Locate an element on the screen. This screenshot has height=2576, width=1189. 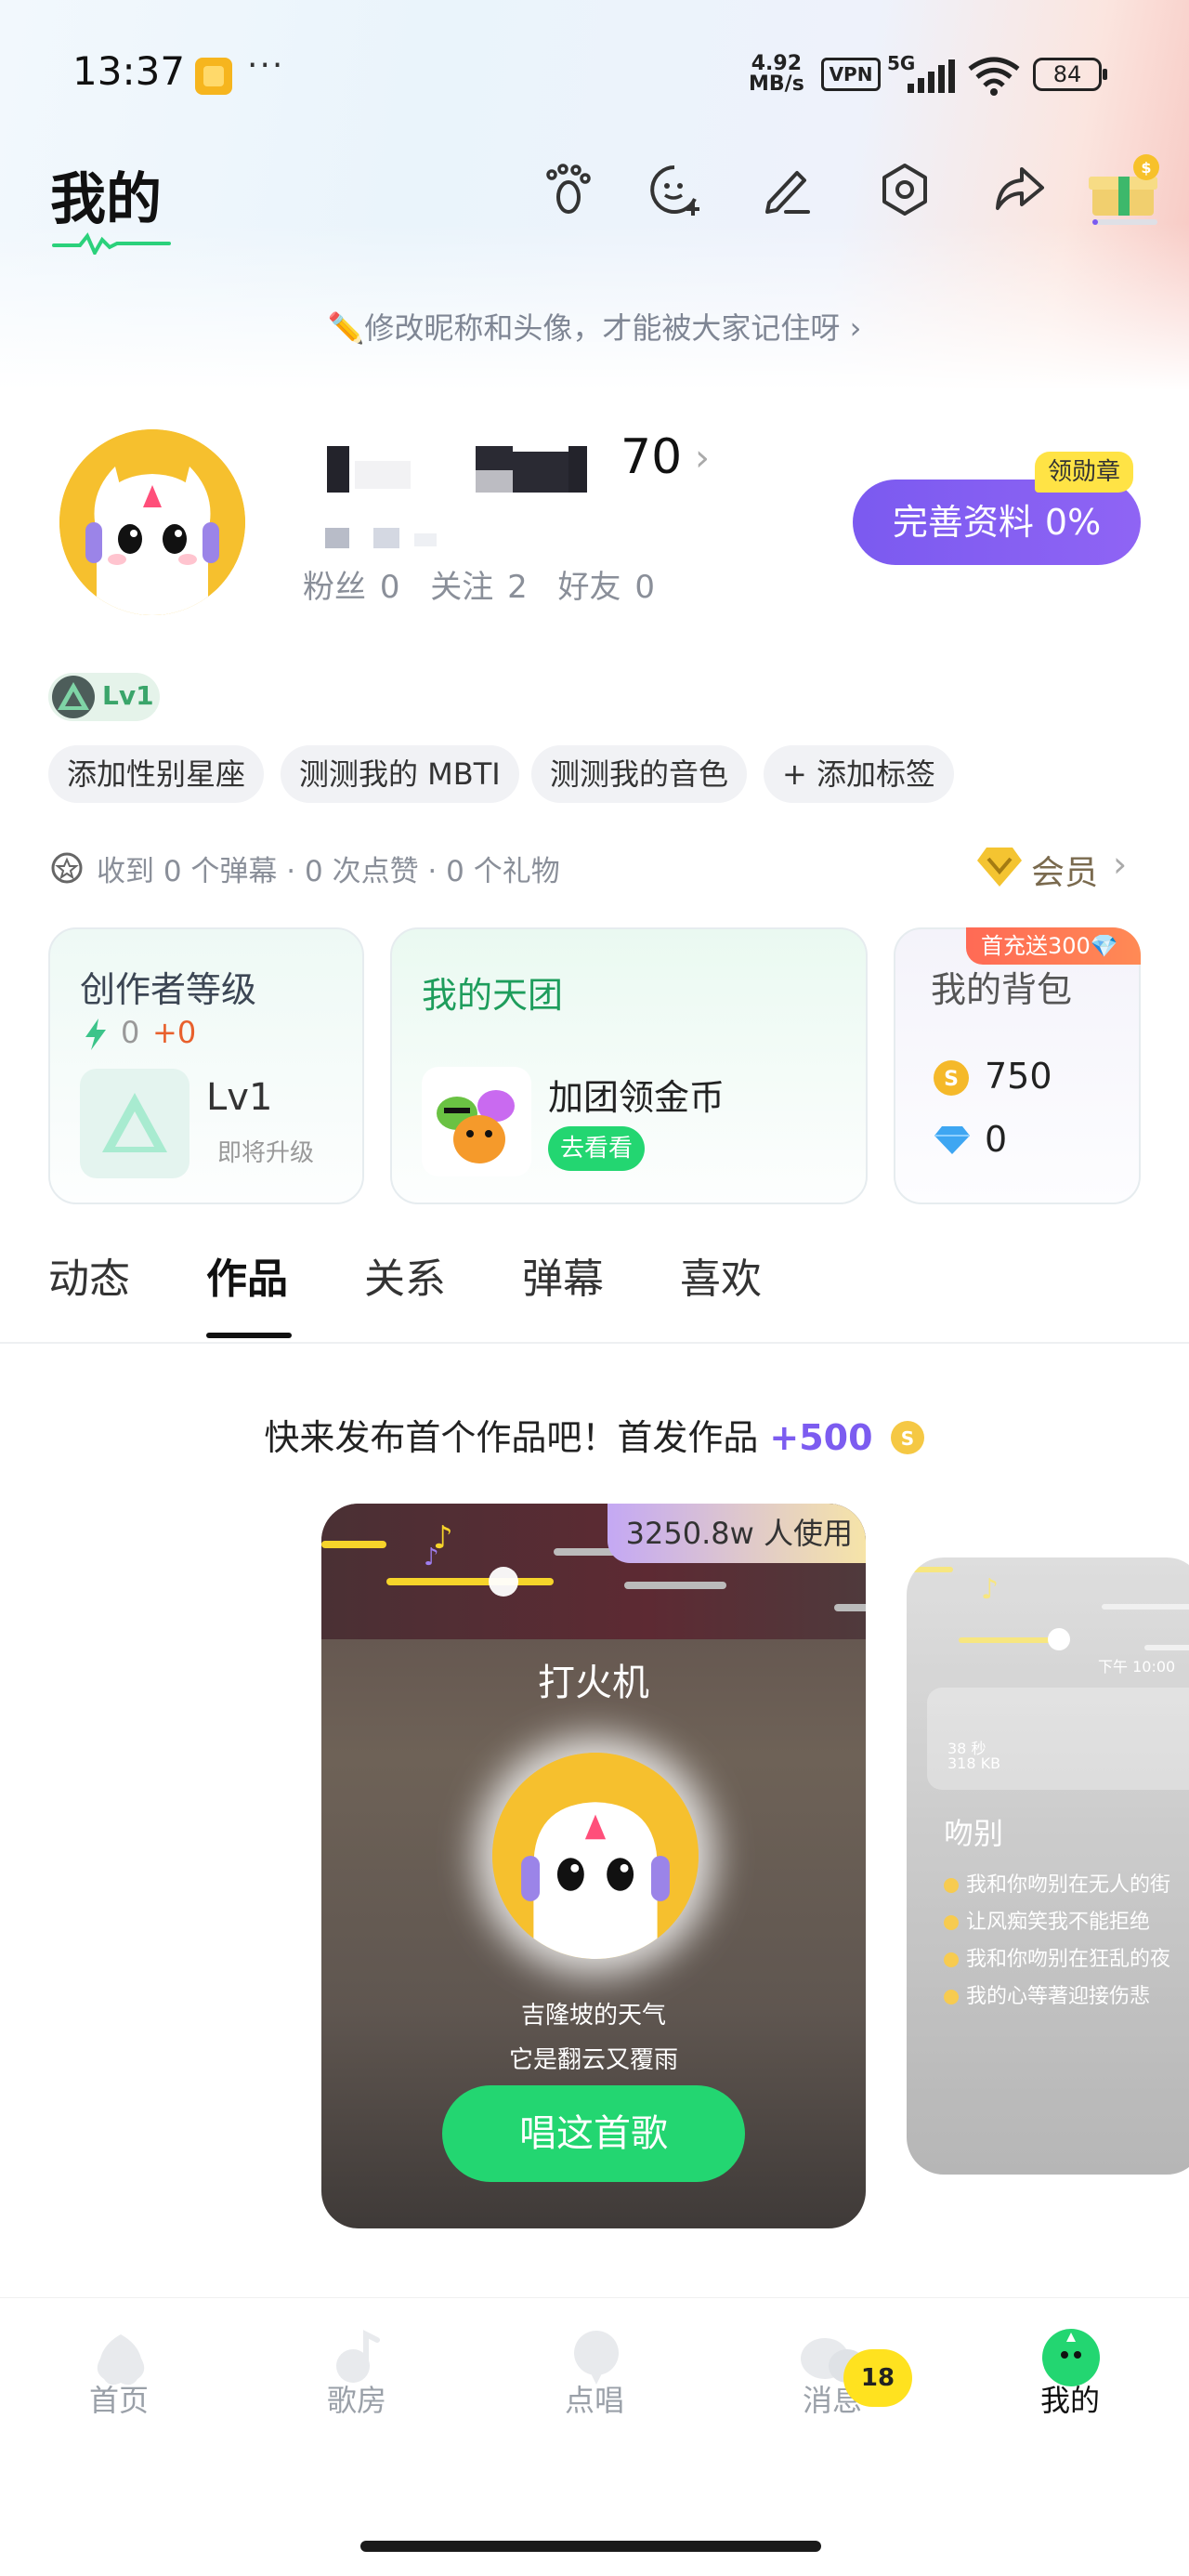
song-line-4: 我的心等著迎接伤悲 is located at coordinates (1047, 1994).